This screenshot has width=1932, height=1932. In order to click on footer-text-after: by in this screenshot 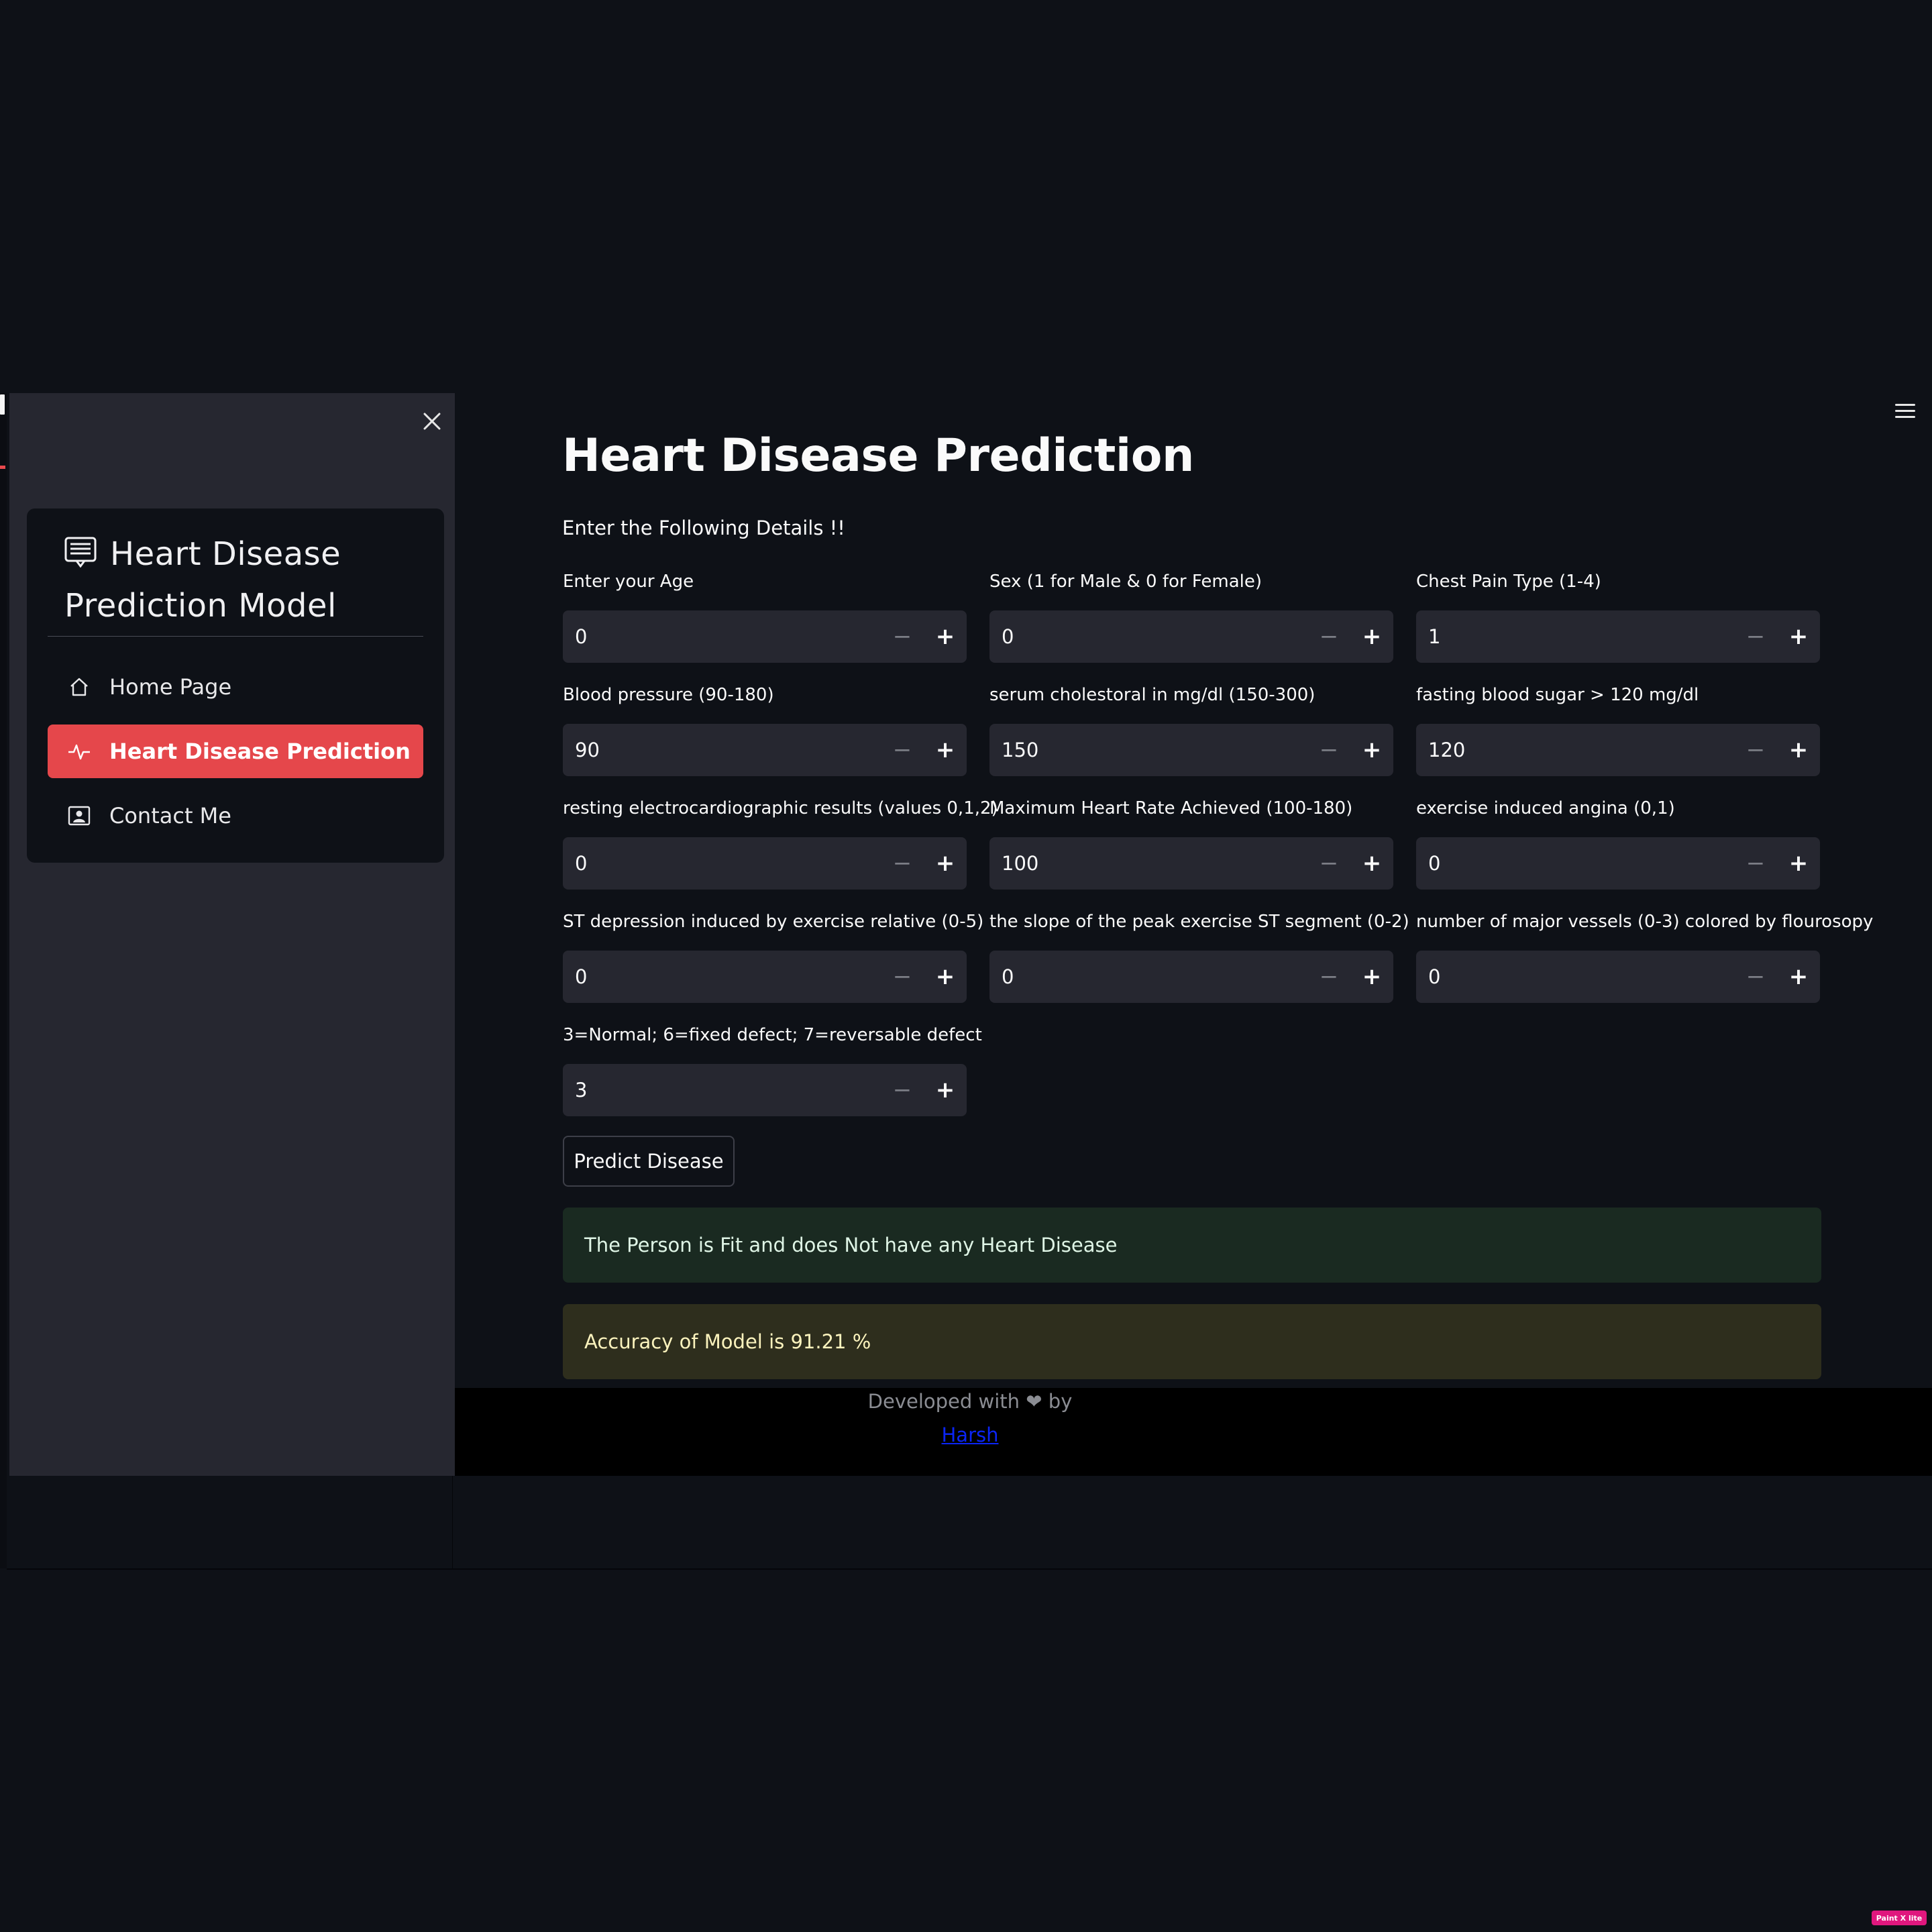, I will do `click(1060, 1401)`.